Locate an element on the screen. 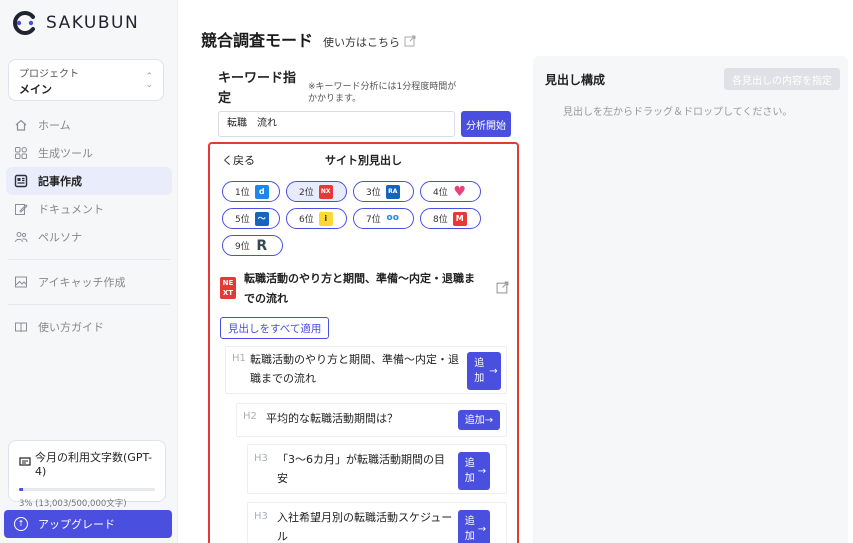 The width and height of the screenshot is (853, 543). book-icon is located at coordinates (21, 327).